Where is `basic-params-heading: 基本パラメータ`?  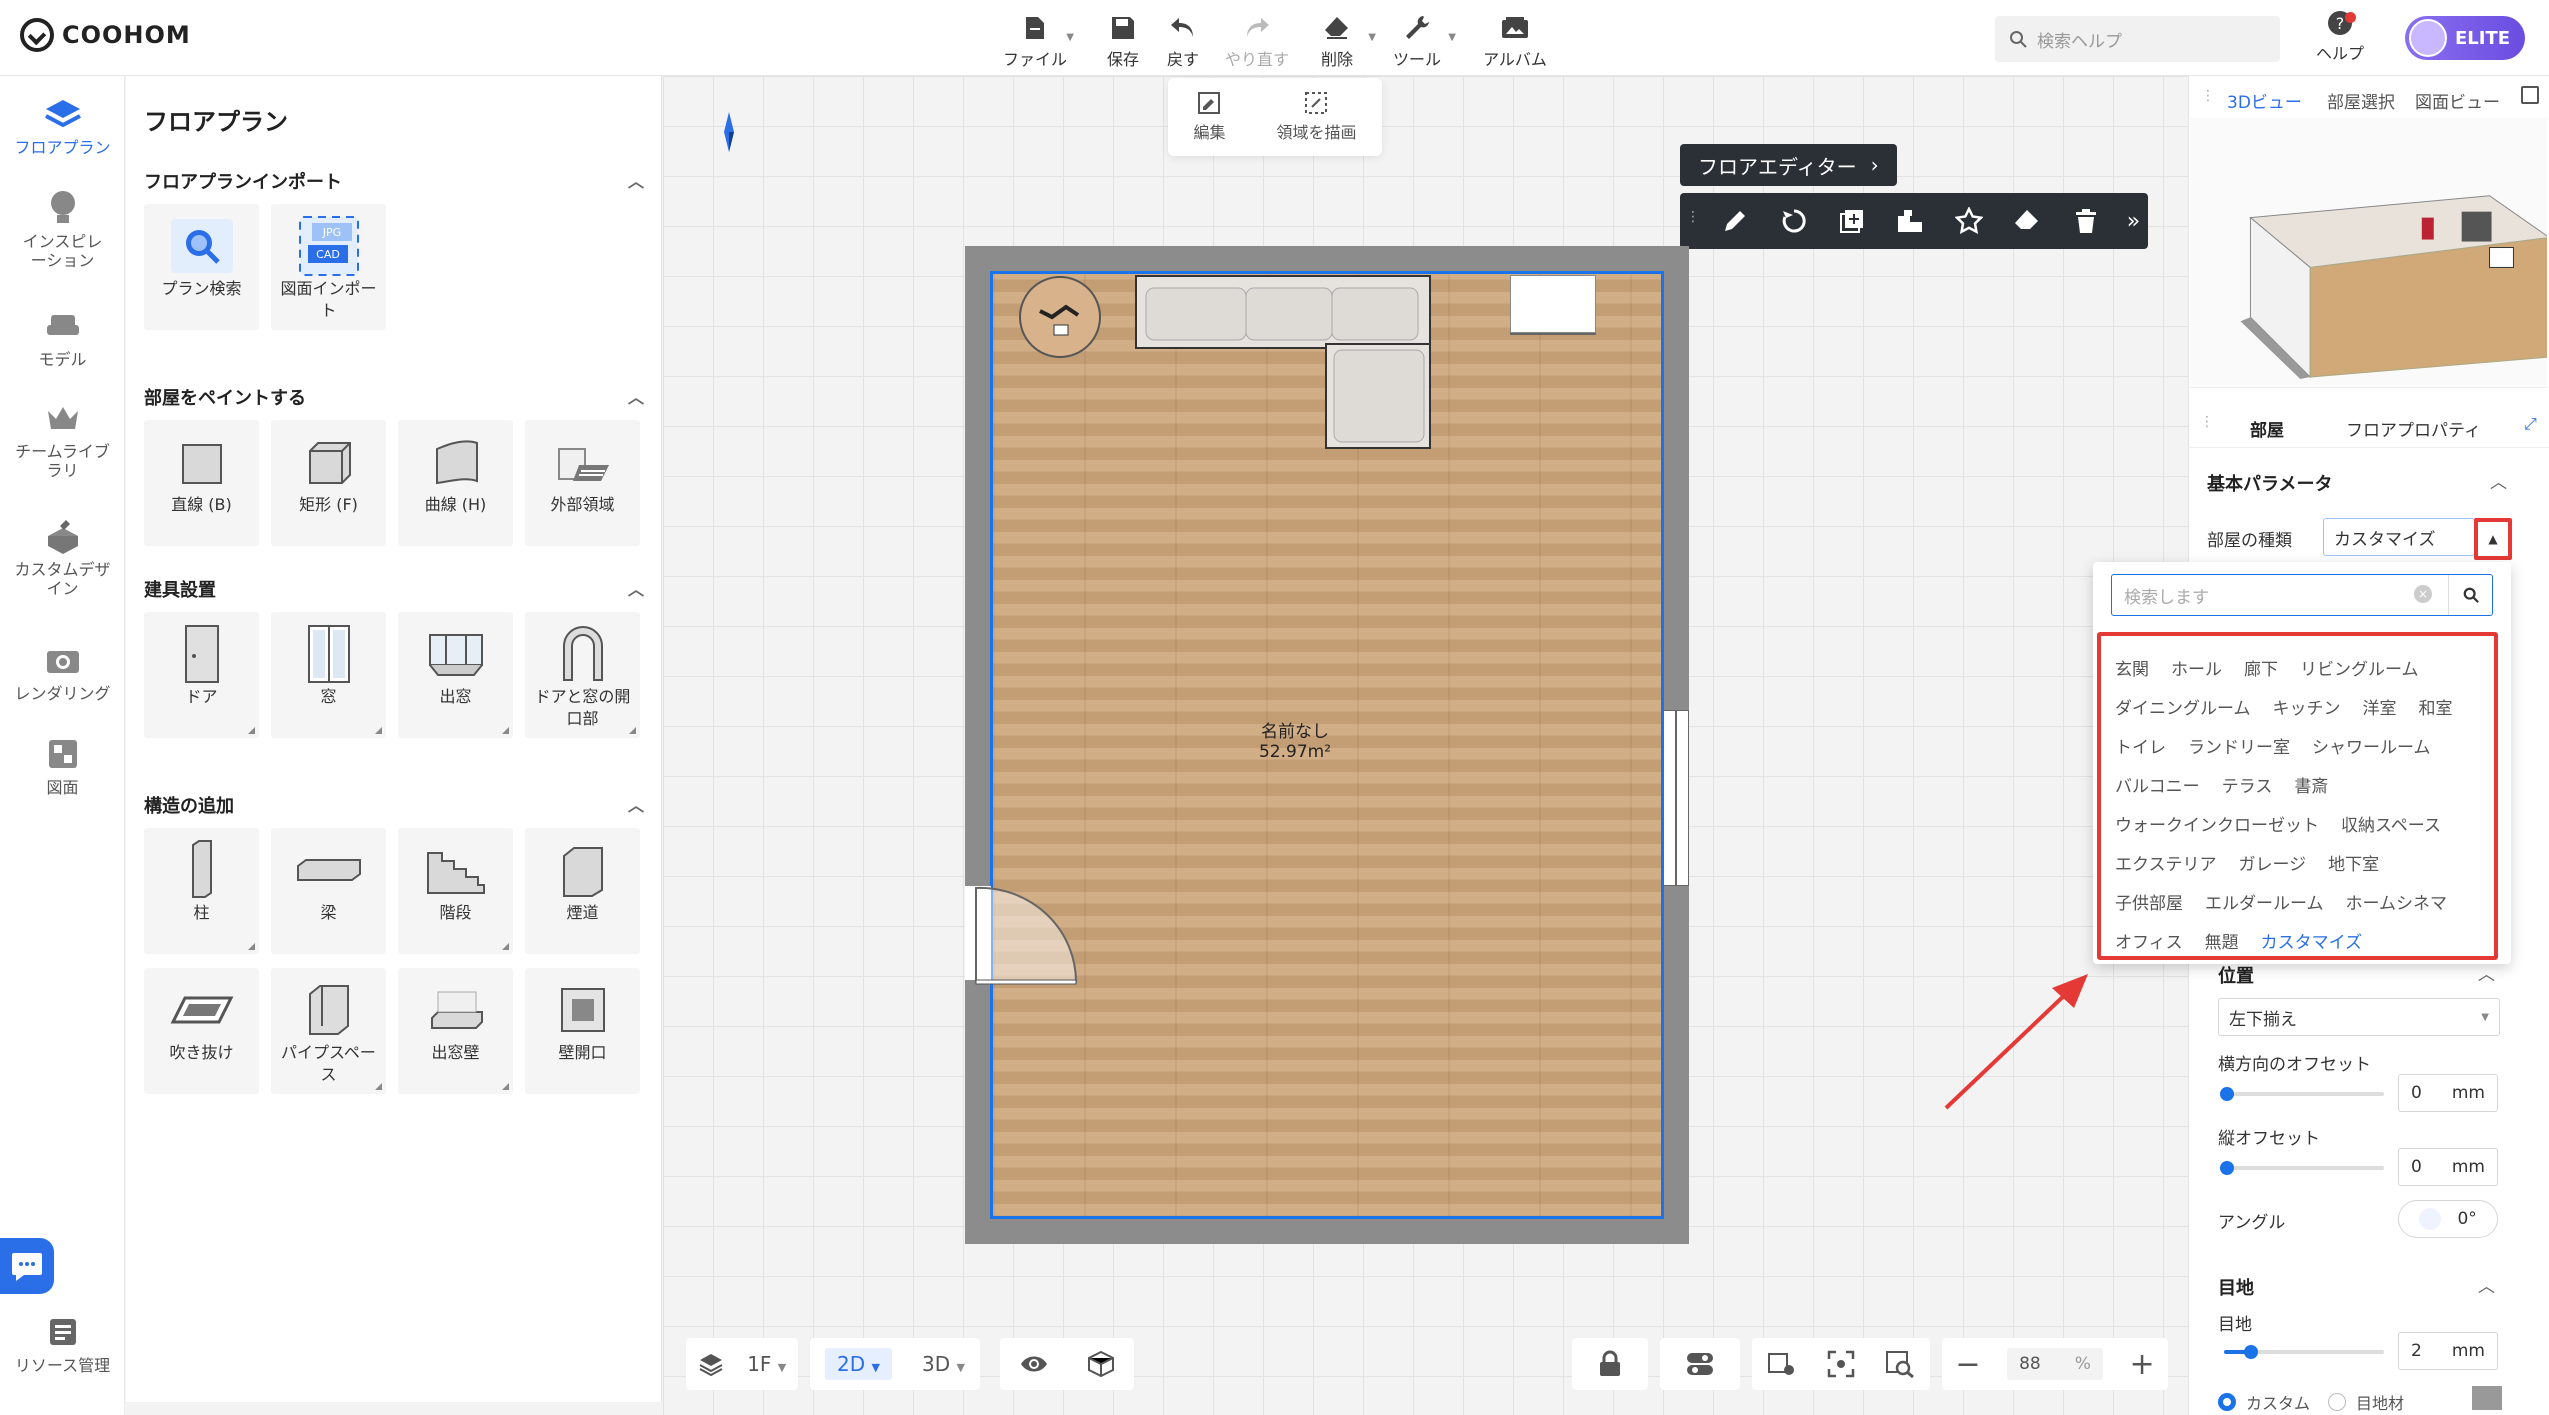 basic-params-heading: 基本パラメータ is located at coordinates (2269, 483).